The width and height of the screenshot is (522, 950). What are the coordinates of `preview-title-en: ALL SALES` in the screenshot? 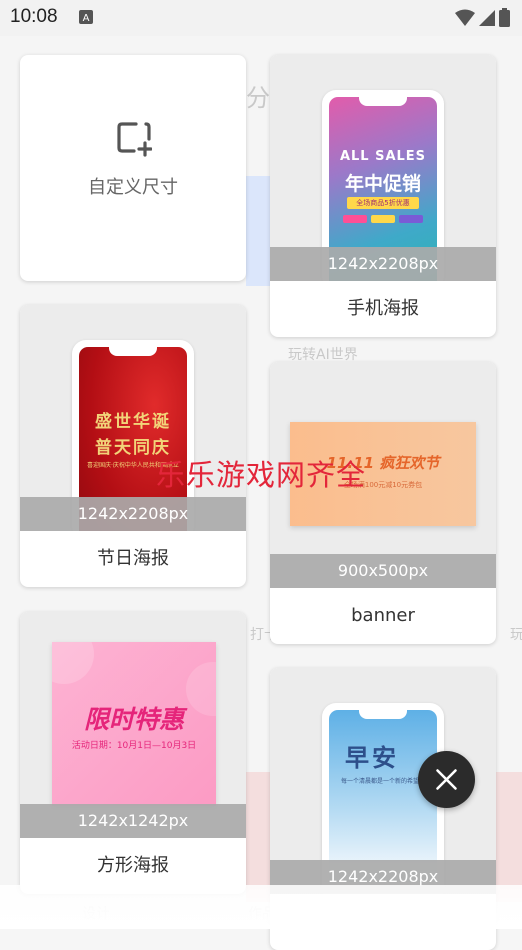 It's located at (383, 156).